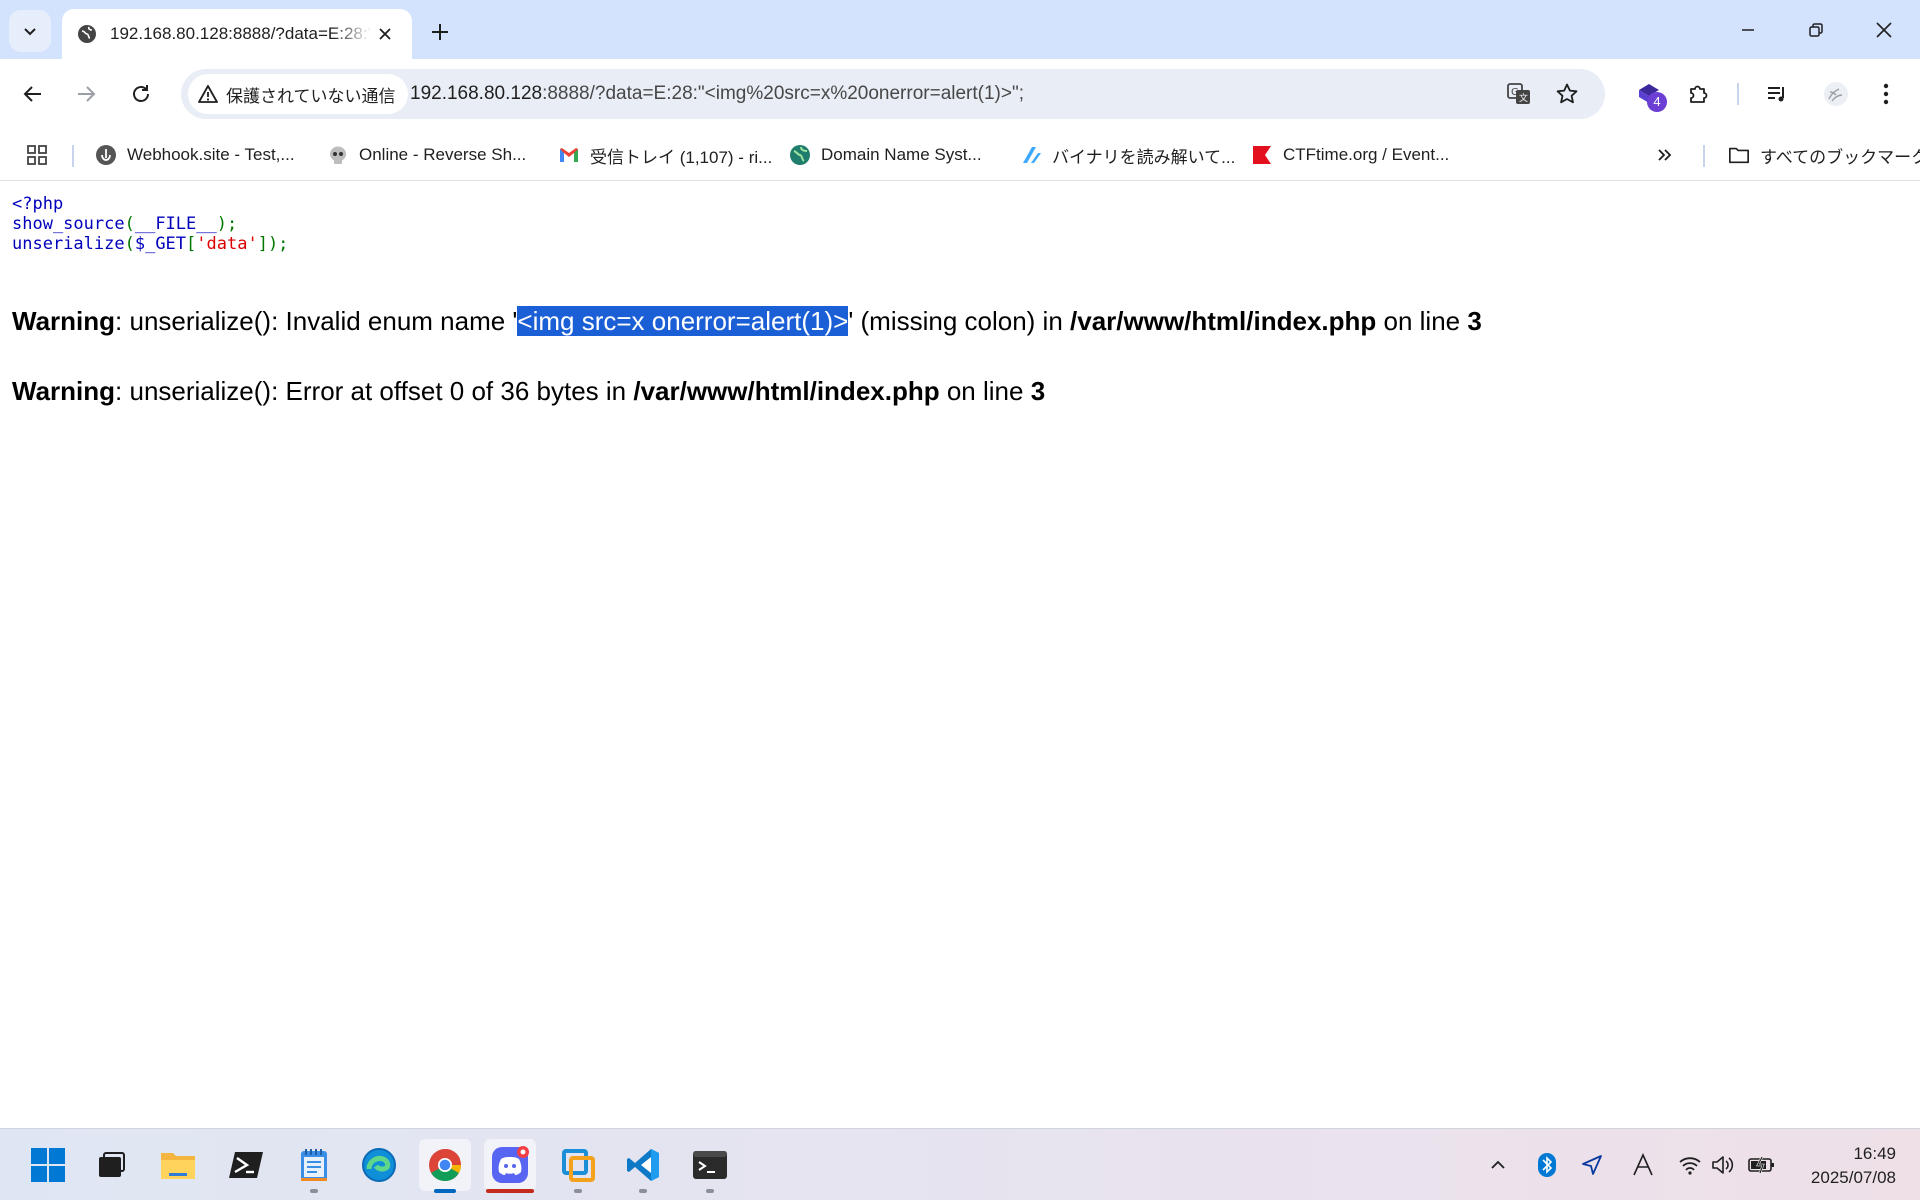 This screenshot has width=1920, height=1200. I want to click on wifi-tray-button, so click(1690, 1165).